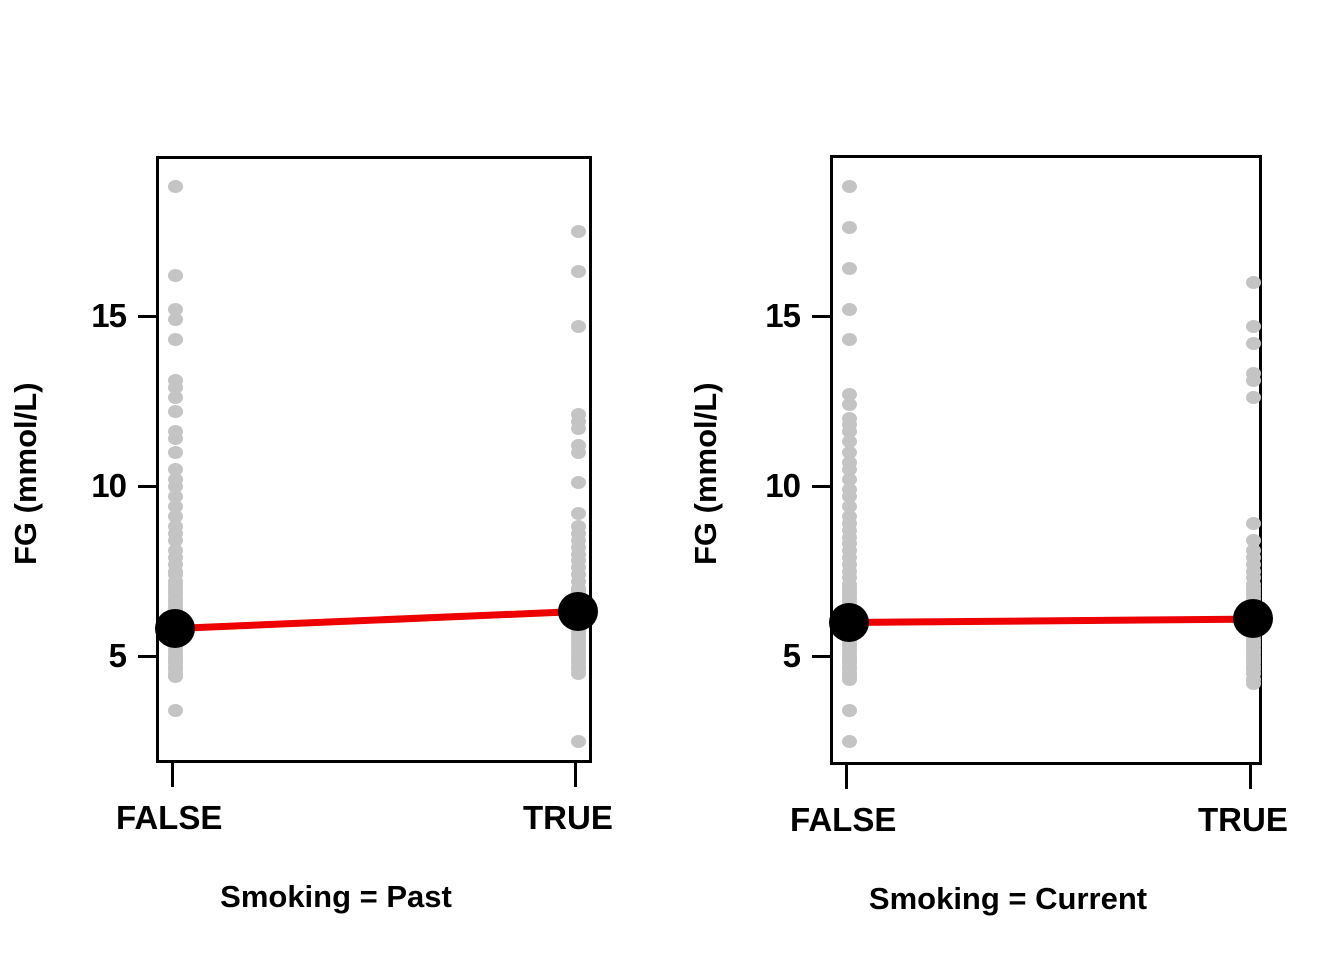 The width and height of the screenshot is (1344, 960). I want to click on x-axis-title: Smoking = Past, so click(336, 896).